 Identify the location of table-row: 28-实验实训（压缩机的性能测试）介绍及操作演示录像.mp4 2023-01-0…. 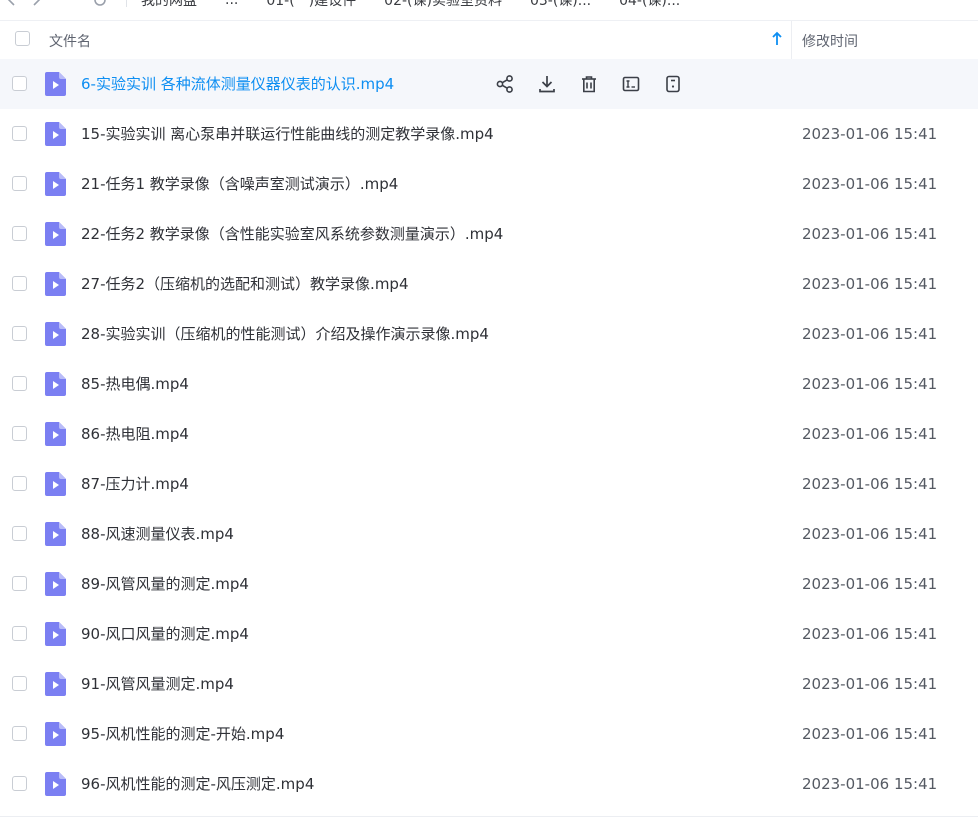
(489, 334).